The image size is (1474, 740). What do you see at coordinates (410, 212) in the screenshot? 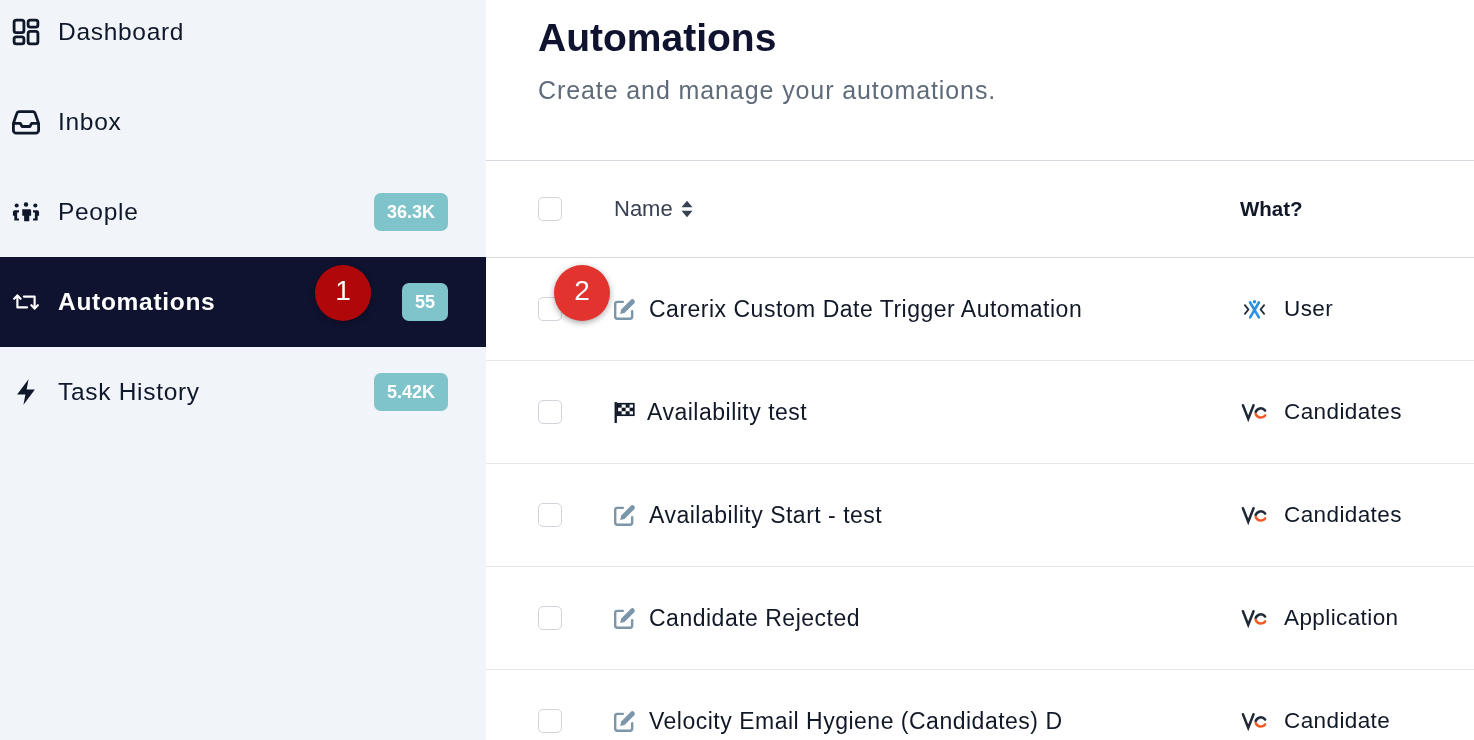
I see `count-badge: 36.3K` at bounding box center [410, 212].